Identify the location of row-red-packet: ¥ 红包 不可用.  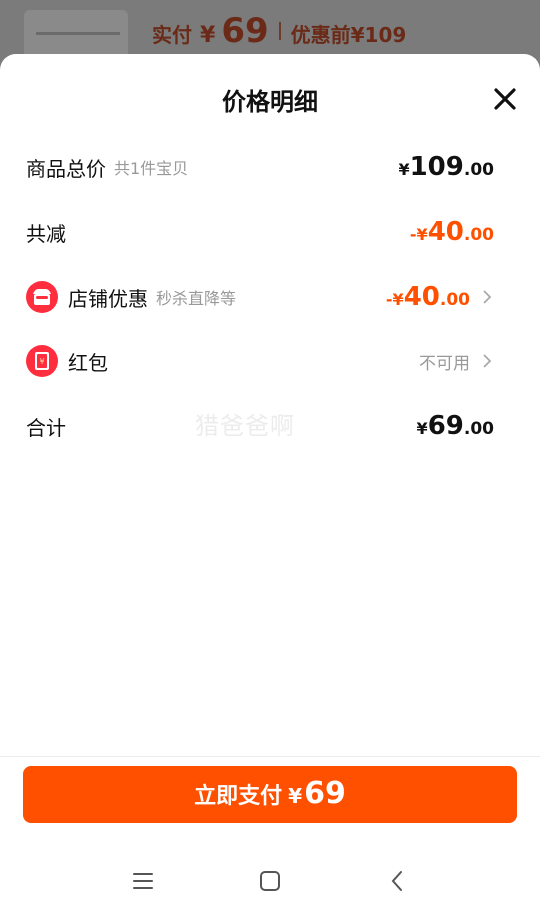
(260, 361).